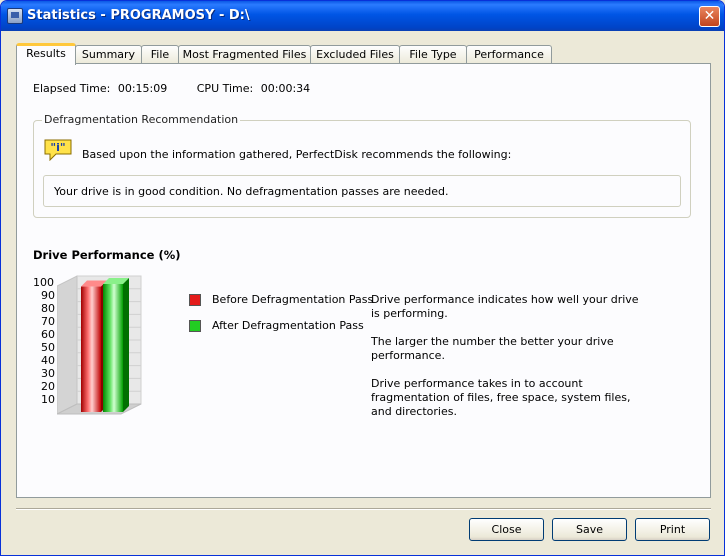  What do you see at coordinates (160, 54) in the screenshot?
I see `tab-file: File` at bounding box center [160, 54].